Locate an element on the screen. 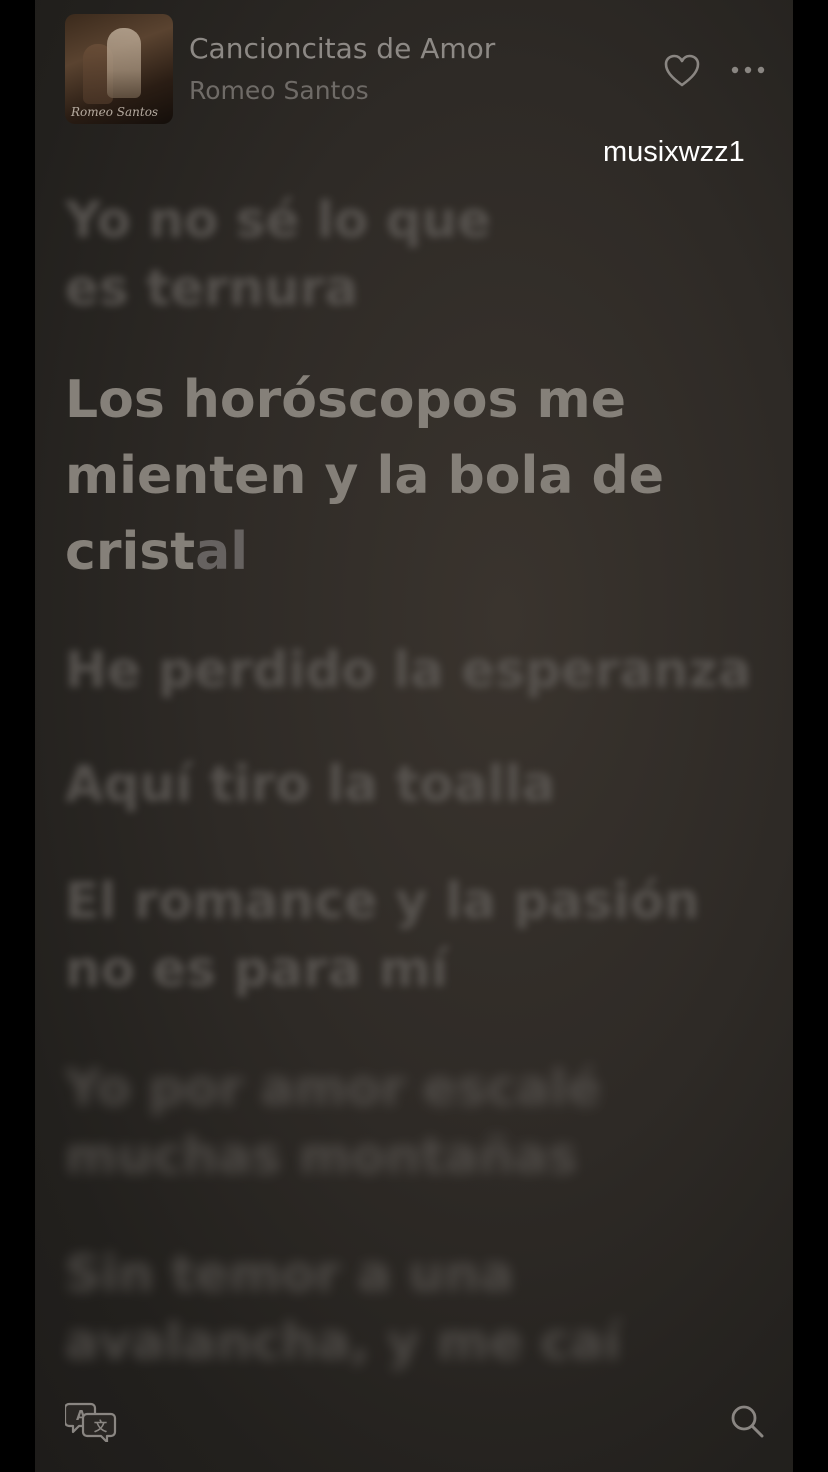 The image size is (828, 1472). more-options-button is located at coordinates (748, 70).